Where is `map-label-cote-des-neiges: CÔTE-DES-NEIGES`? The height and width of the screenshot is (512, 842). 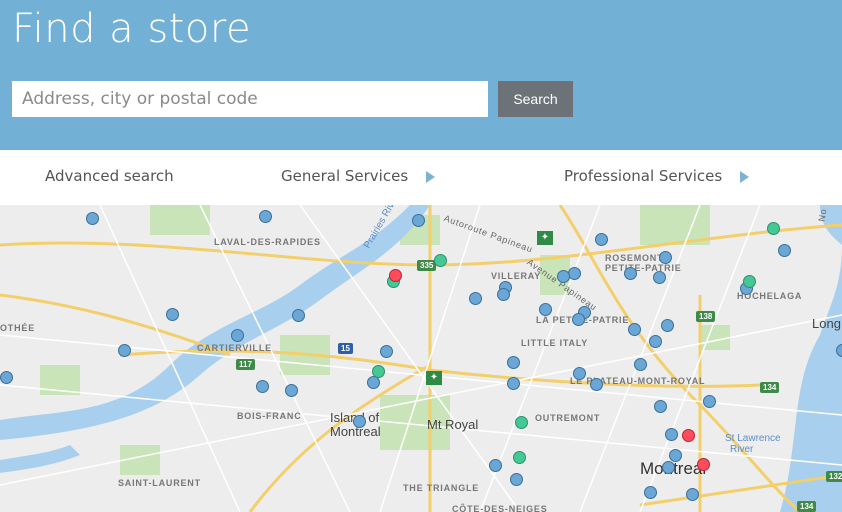 map-label-cote-des-neiges: CÔTE-DES-NEIGES is located at coordinates (500, 508).